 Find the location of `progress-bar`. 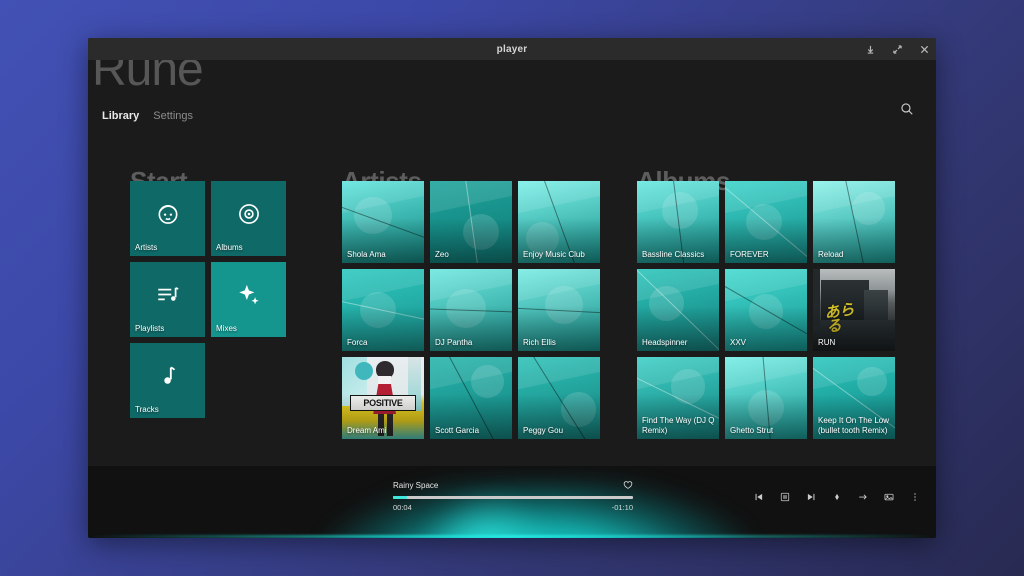

progress-bar is located at coordinates (513, 497).